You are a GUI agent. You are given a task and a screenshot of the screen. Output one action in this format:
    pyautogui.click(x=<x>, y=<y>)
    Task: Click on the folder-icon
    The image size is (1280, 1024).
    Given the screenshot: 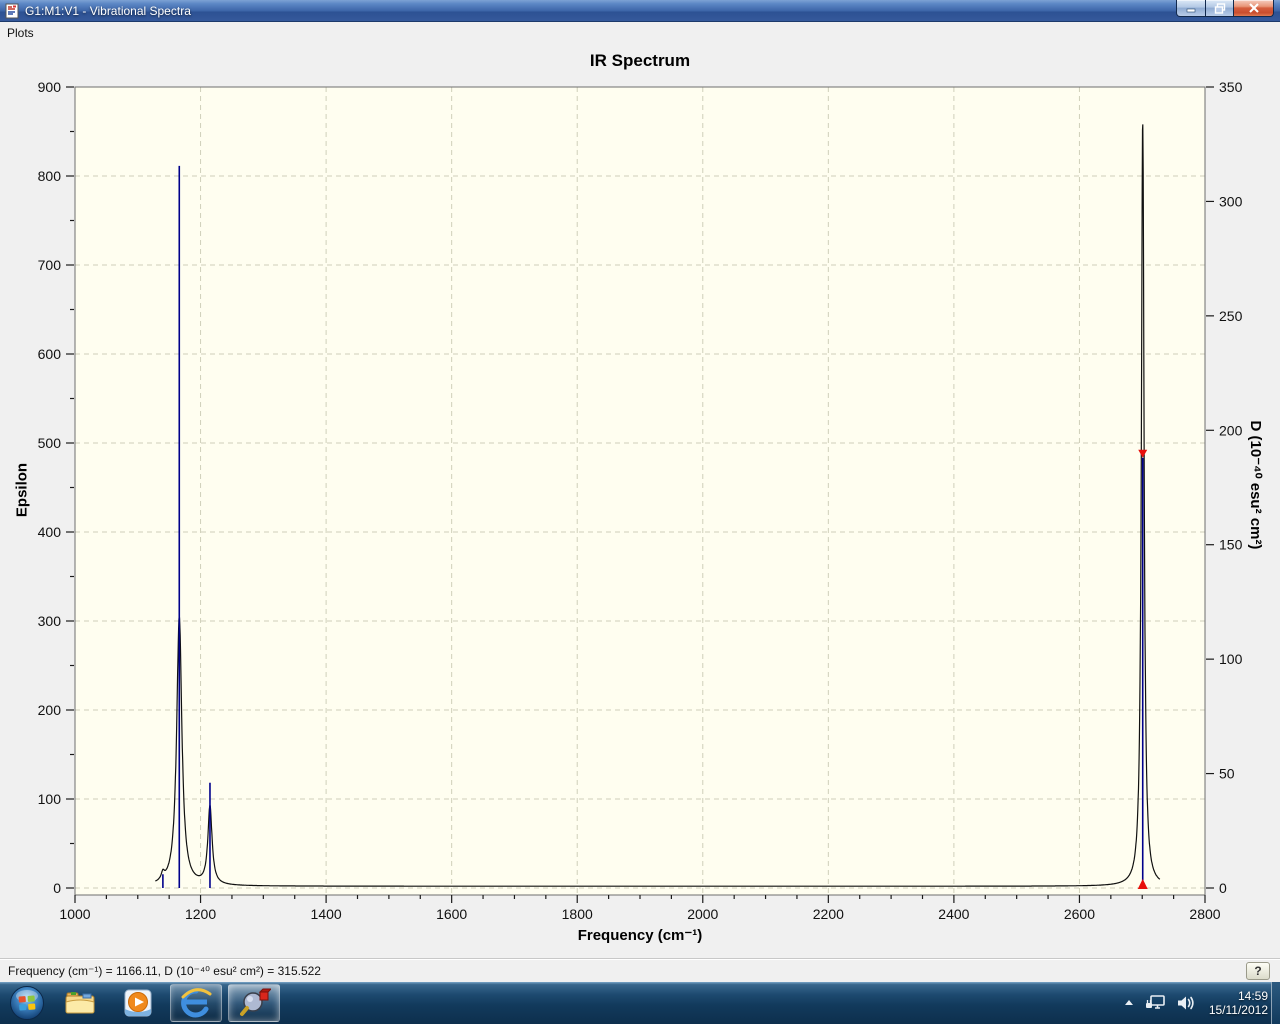 What is the action you would take?
    pyautogui.click(x=80, y=1003)
    